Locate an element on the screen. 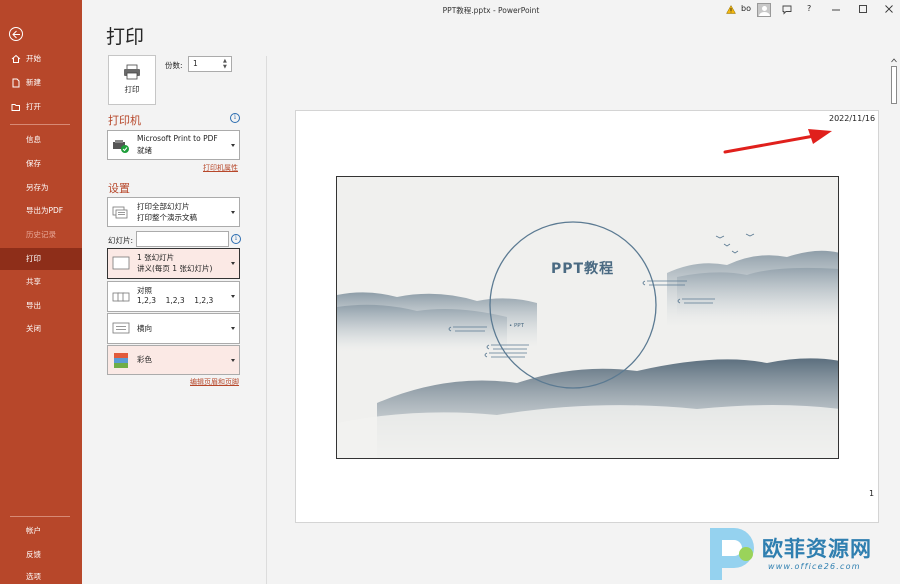  sidebar-item-label: 开始 is located at coordinates (33, 58).